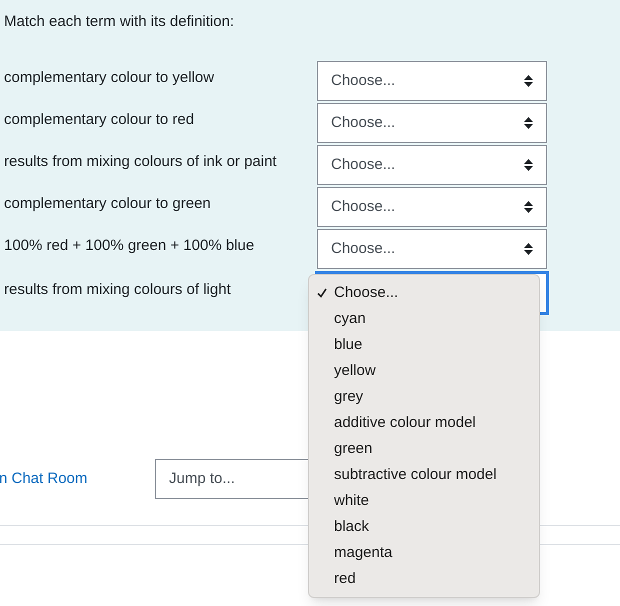 The image size is (620, 606). I want to click on term-label: complementary colour to red, so click(100, 120).